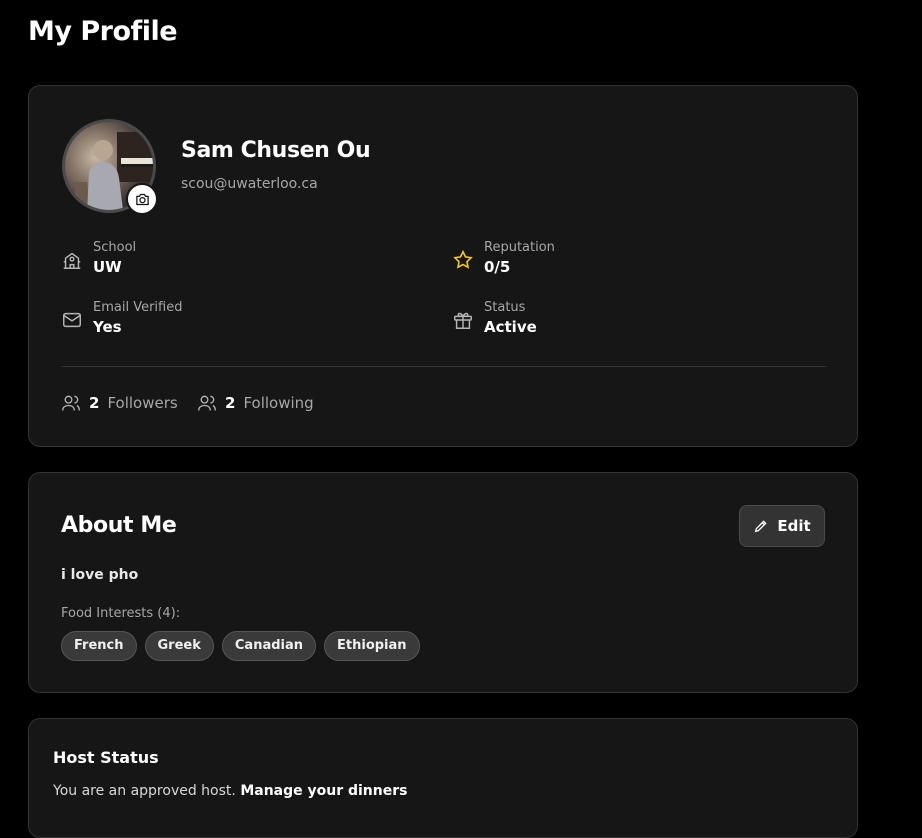 The width and height of the screenshot is (922, 838). What do you see at coordinates (121, 613) in the screenshot?
I see `interests-label: Food Interests (4):` at bounding box center [121, 613].